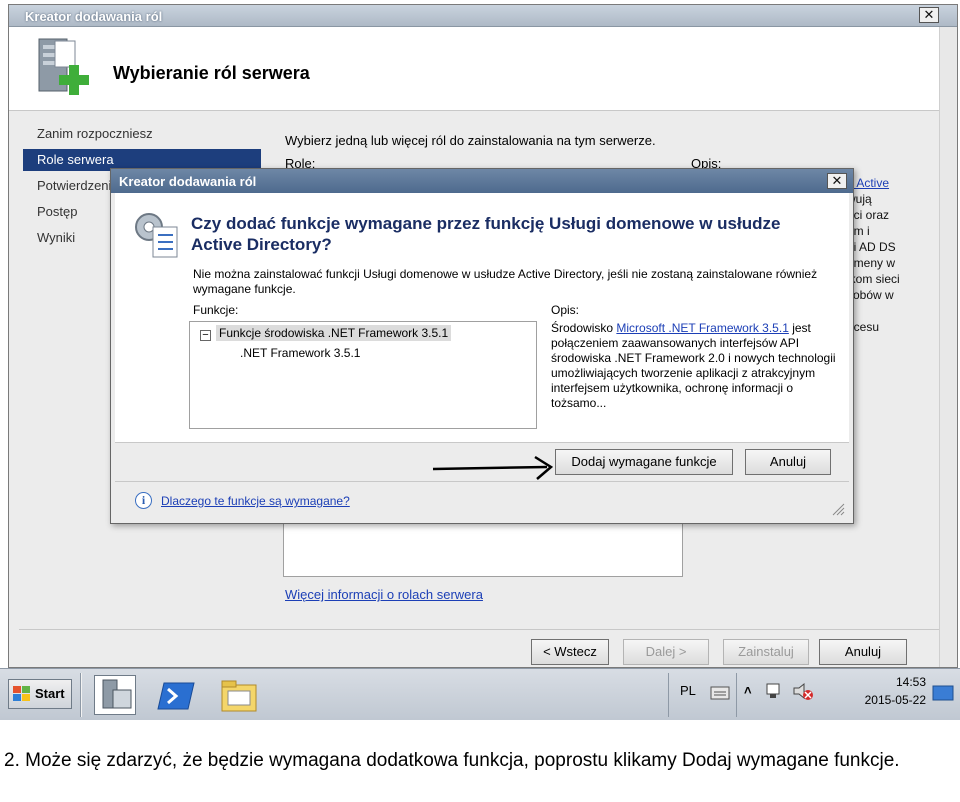 Image resolution: width=960 pixels, height=802 pixels. Describe the element at coordinates (895, 682) in the screenshot. I see `clock-time: 14:53` at that location.